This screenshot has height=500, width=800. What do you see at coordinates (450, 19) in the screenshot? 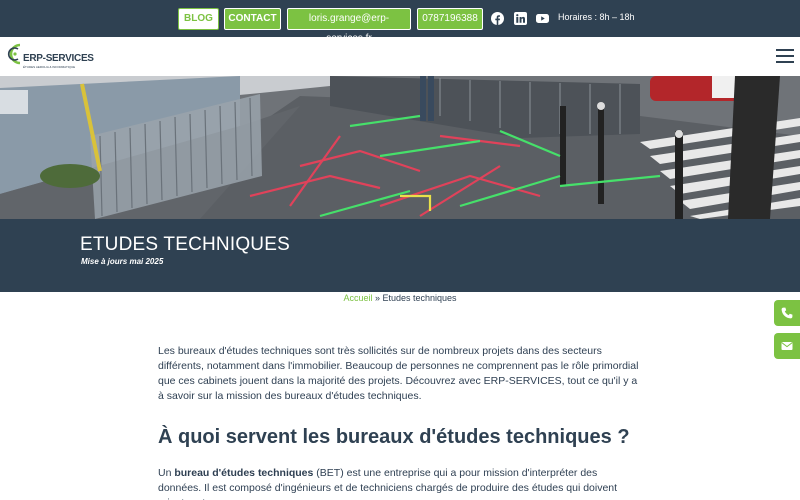
I see `phone-button: 0787196388` at bounding box center [450, 19].